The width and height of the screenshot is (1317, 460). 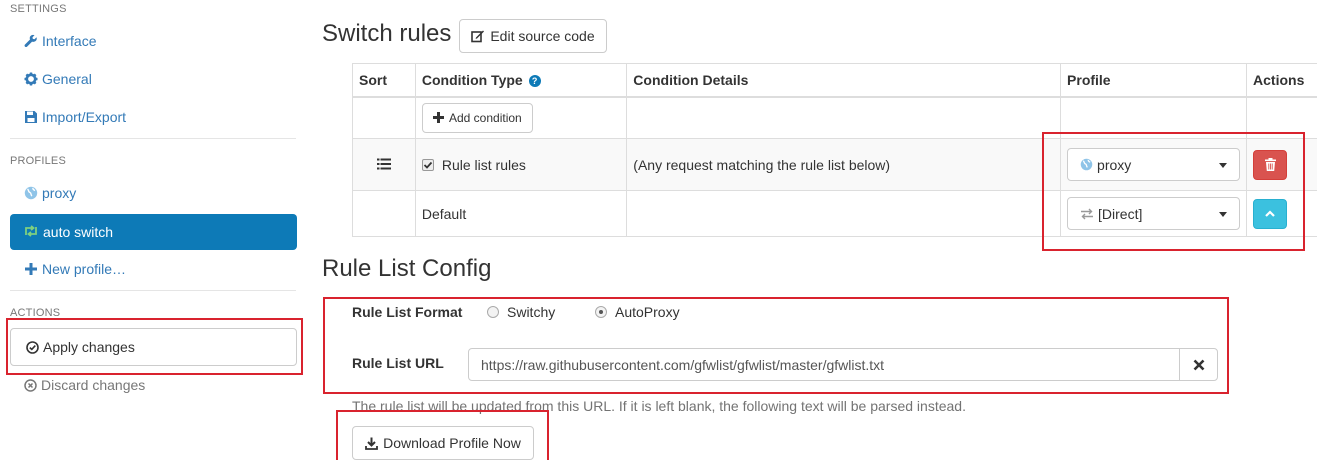 I want to click on profile-select-value: proxy, so click(x=1114, y=164).